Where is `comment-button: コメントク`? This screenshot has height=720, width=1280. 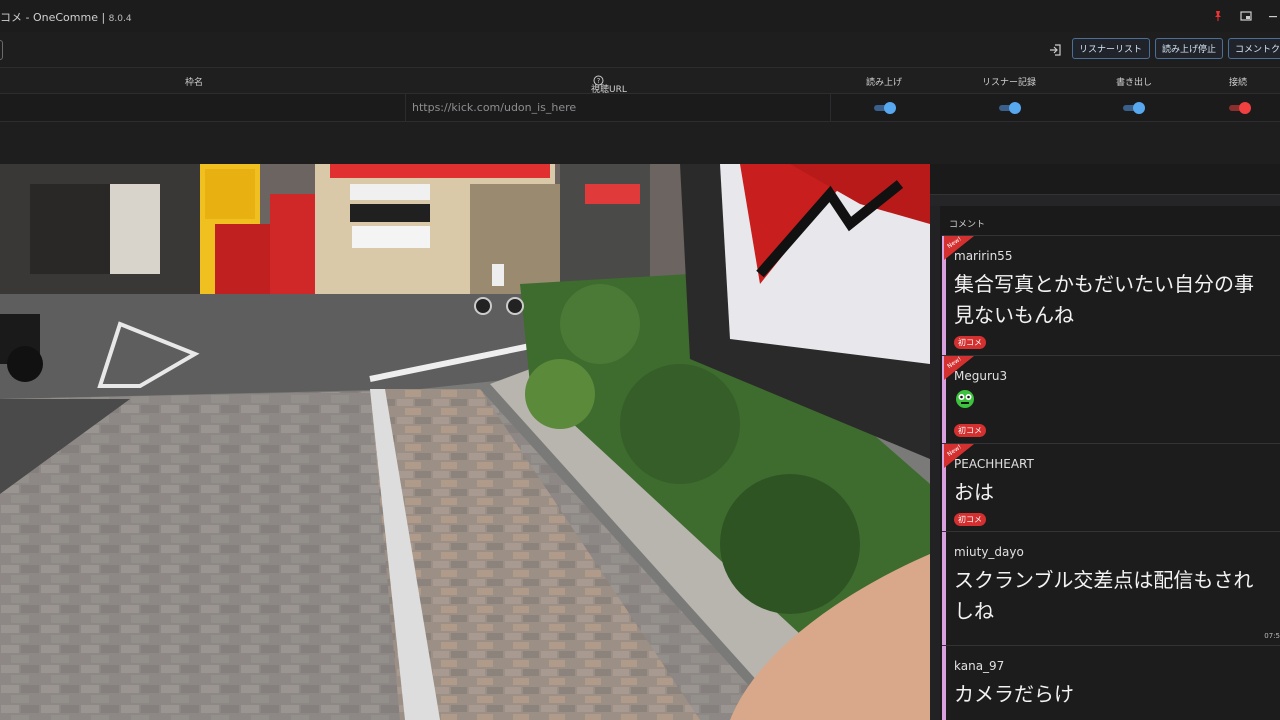
comment-button: コメントク is located at coordinates (1254, 48).